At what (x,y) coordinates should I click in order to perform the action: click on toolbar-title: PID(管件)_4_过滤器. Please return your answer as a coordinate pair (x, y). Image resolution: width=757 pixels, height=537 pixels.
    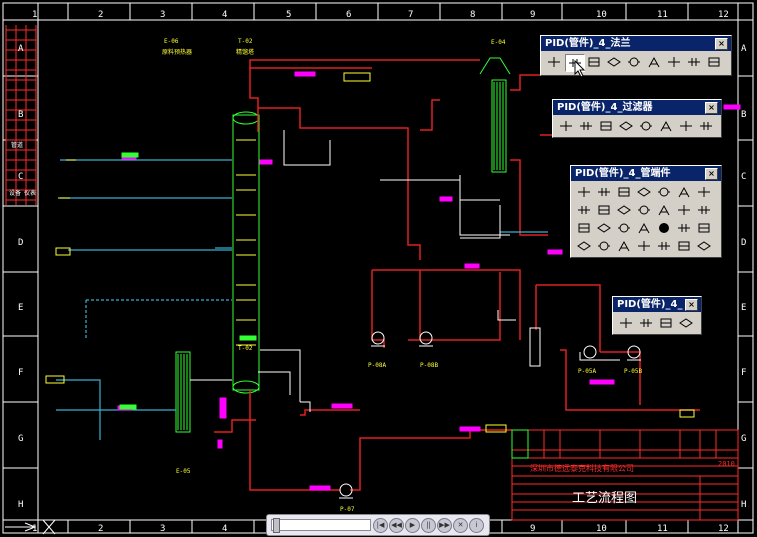
    Looking at the image, I should click on (605, 107).